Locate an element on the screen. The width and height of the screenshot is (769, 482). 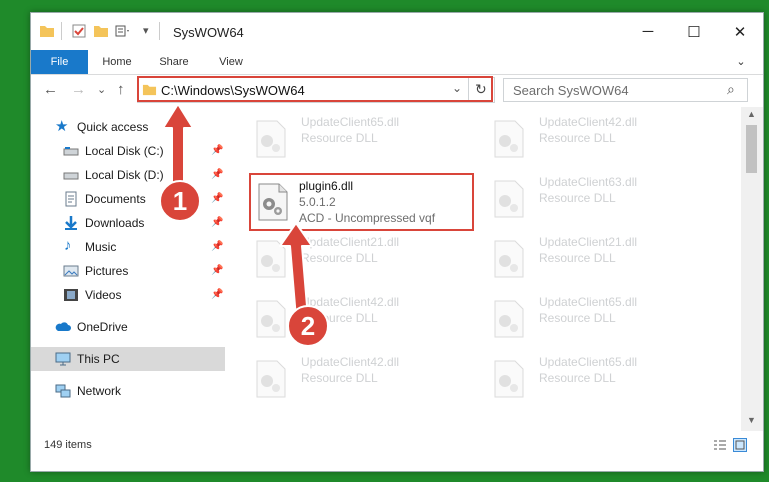
computer-icon is located at coordinates (63, 359).